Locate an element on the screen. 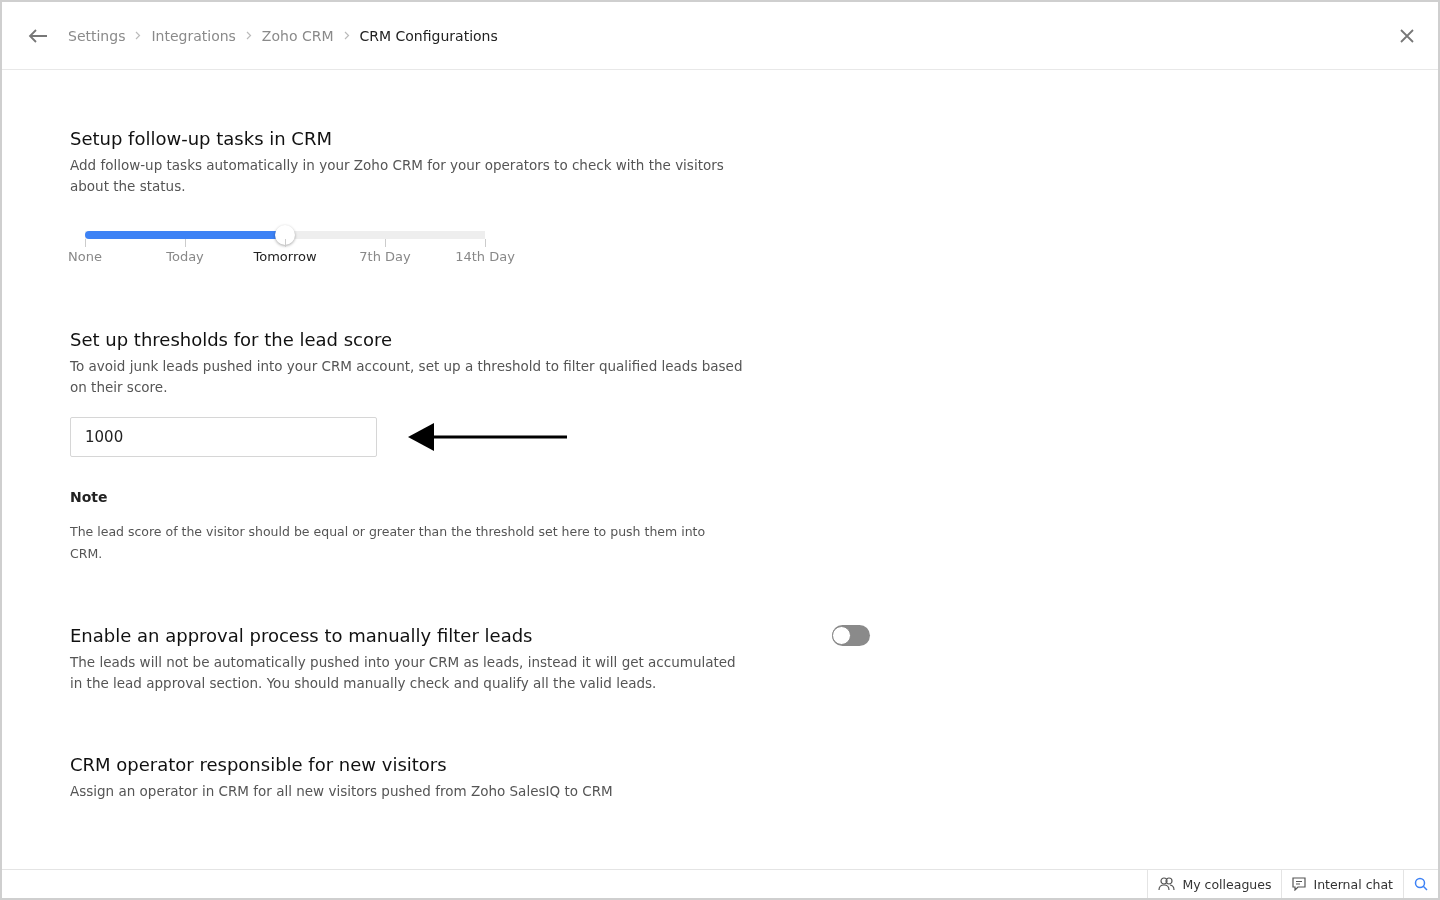 The height and width of the screenshot is (900, 1440). slider-thumb is located at coordinates (285, 235).